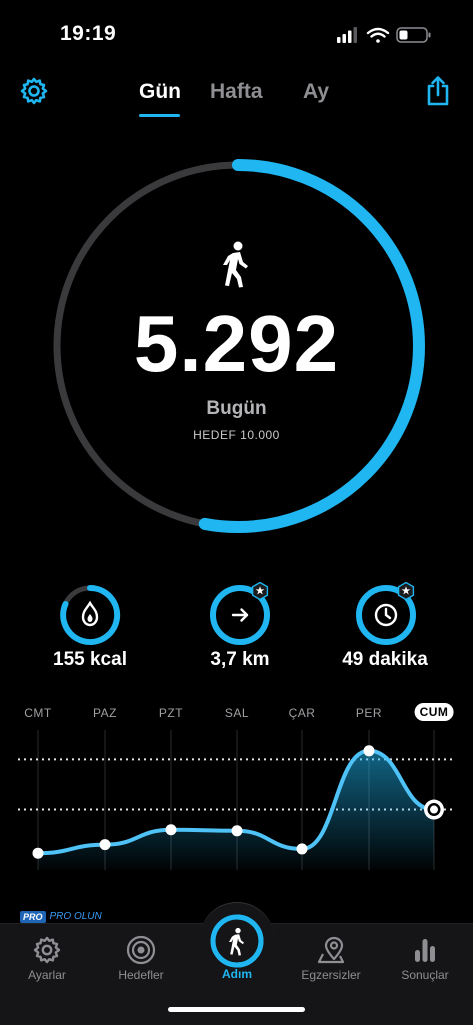 The width and height of the screenshot is (473, 1025). Describe the element at coordinates (237, 974) in the screenshot. I see `nav-steps-label: Adım` at that location.